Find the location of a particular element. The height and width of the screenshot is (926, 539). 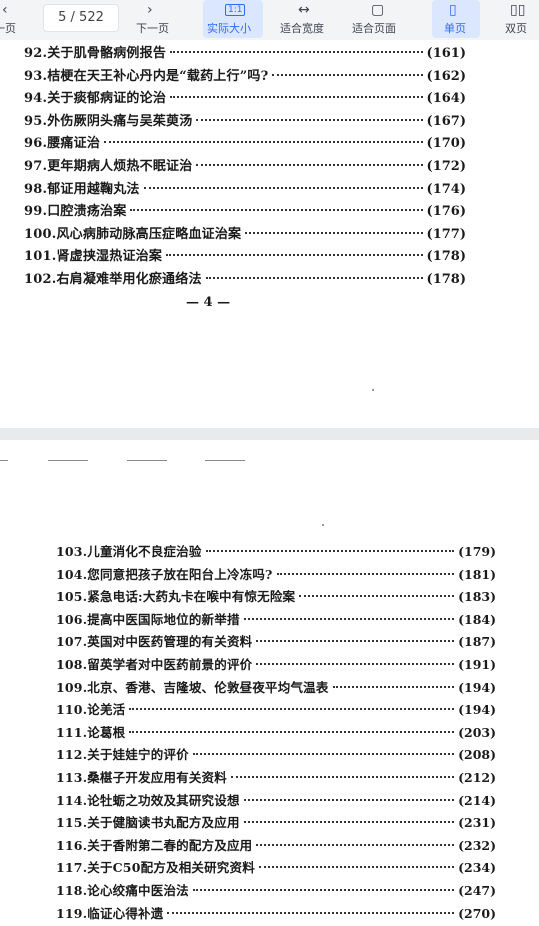

toc-entry: 116.关于香附第二春的配方及应用 (232) is located at coordinates (276, 846).